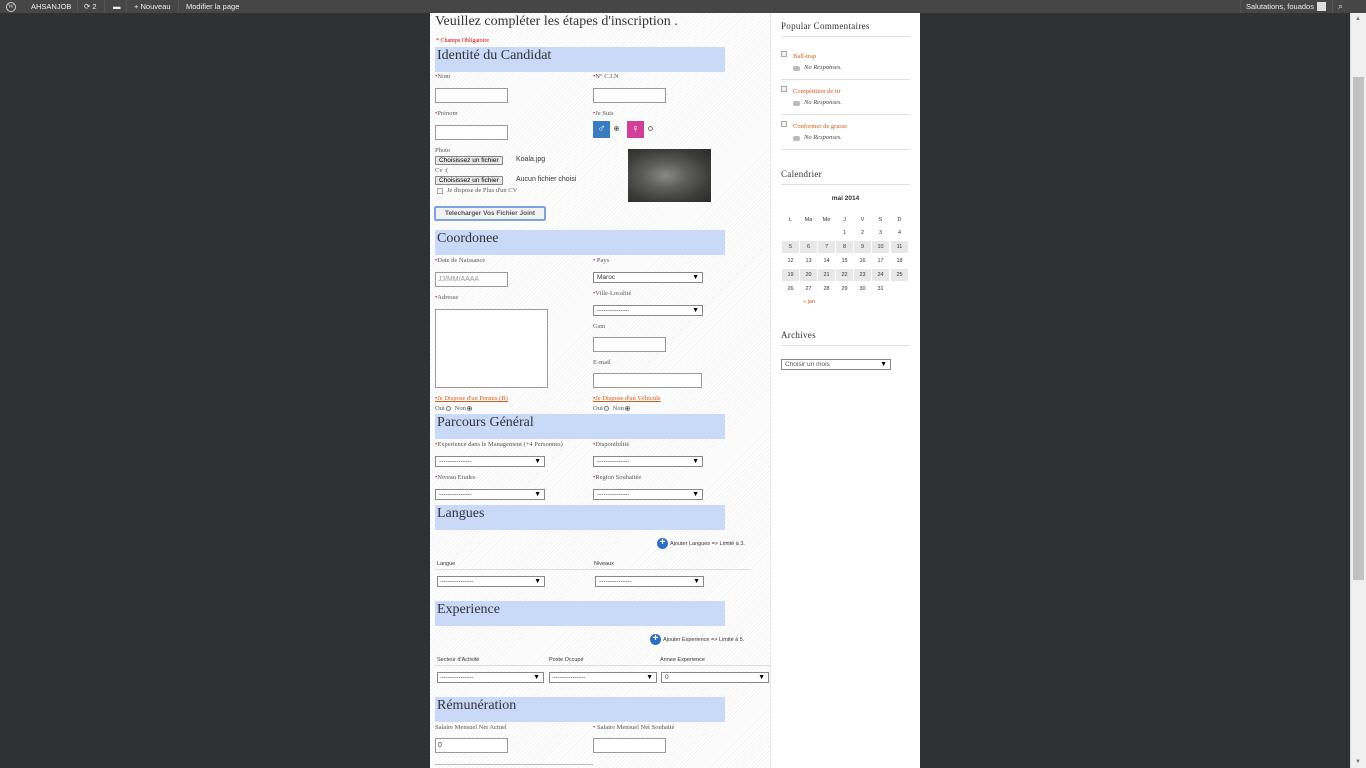 The width and height of the screenshot is (1366, 768). What do you see at coordinates (629, 344) in the screenshot?
I see `gsm-input` at bounding box center [629, 344].